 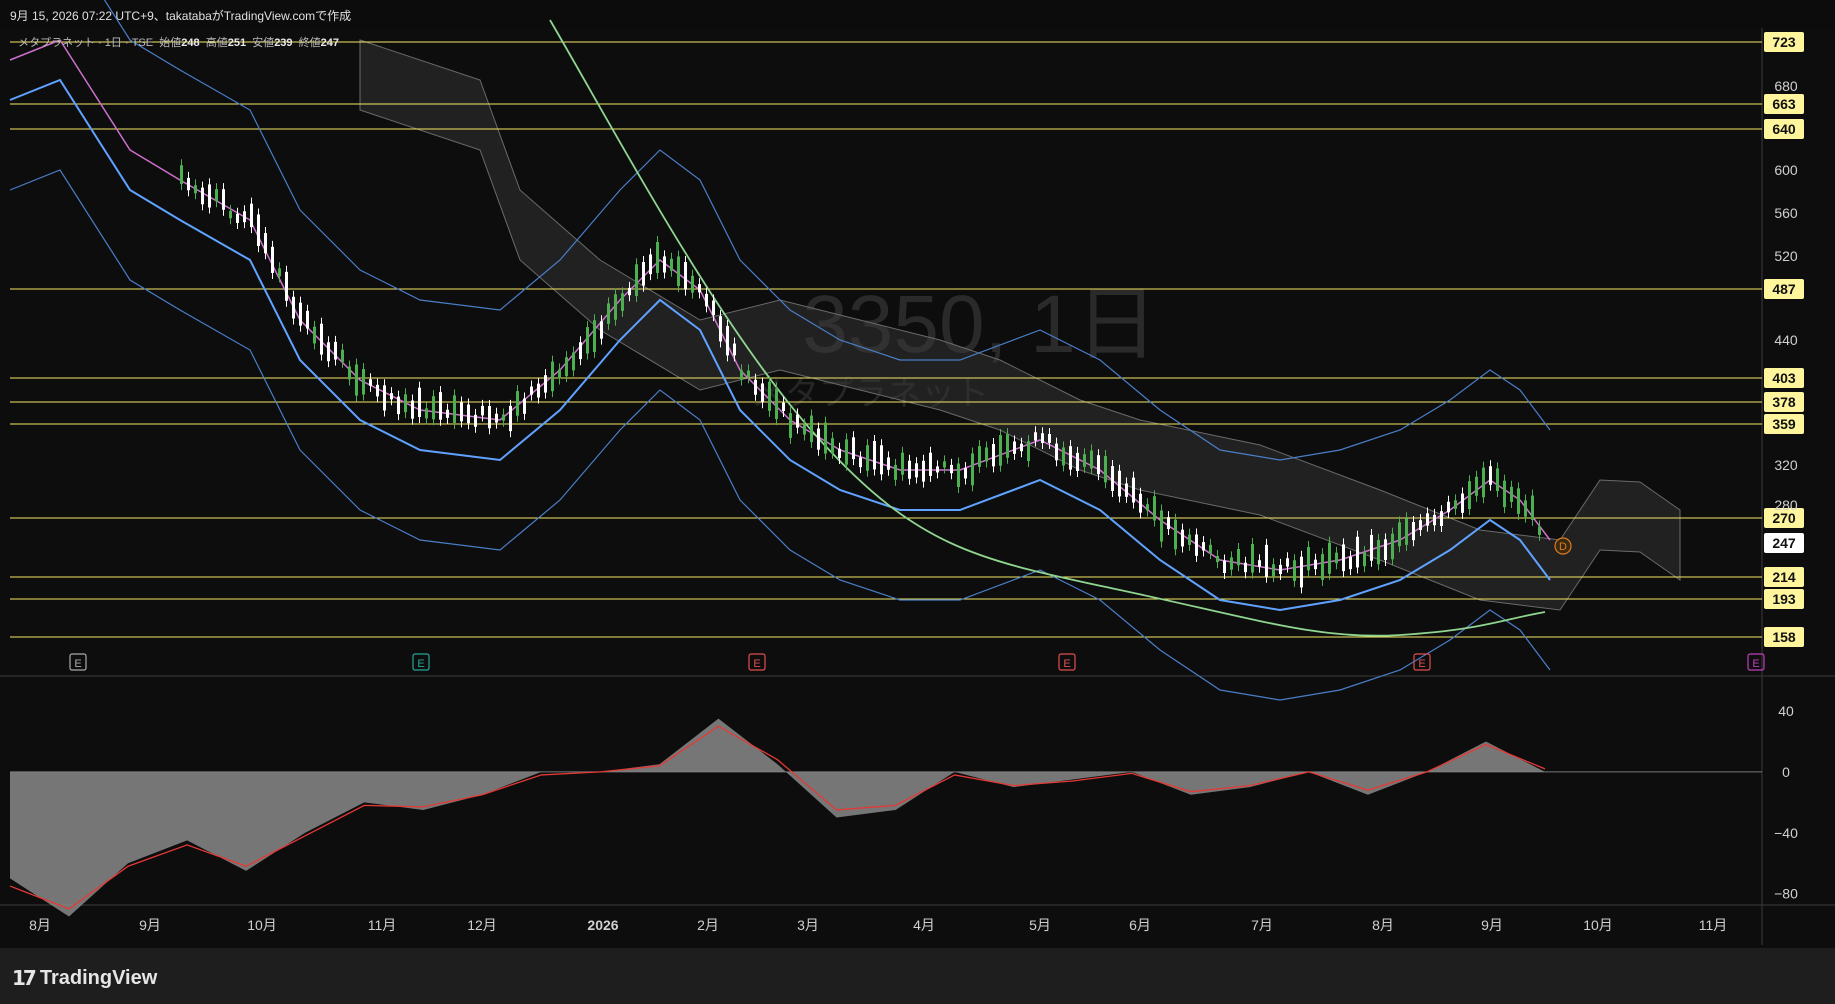 I want to click on legend-exchange: TSE, so click(x=142, y=43).